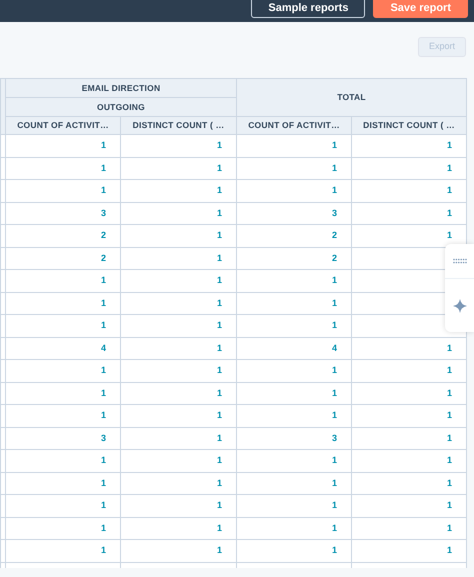 This screenshot has width=474, height=577. Describe the element at coordinates (121, 107) in the screenshot. I see `column-group-header: OUTGOING` at that location.